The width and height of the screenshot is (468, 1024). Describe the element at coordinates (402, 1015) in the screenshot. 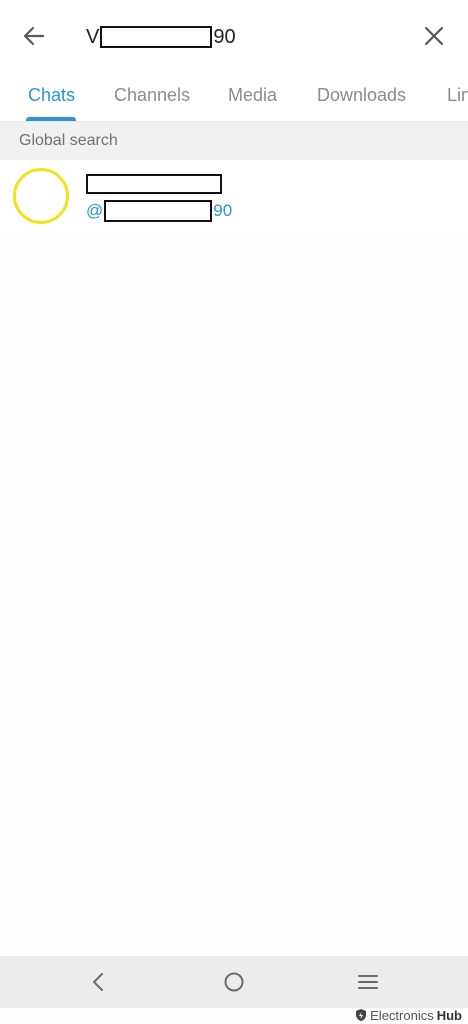

I see `watermark-brand-light: Electronics` at that location.